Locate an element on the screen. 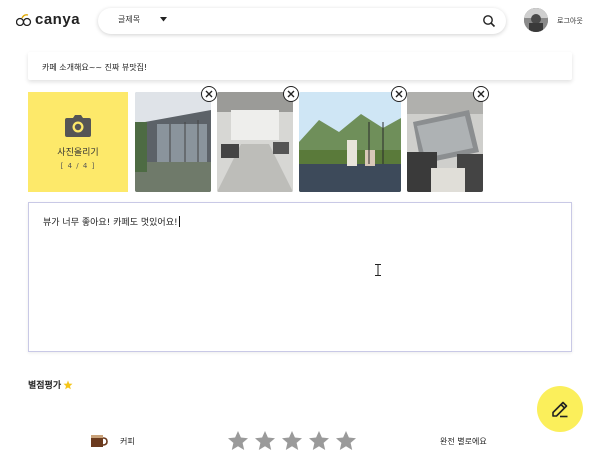  cafe-exterior-photo is located at coordinates (173, 142).